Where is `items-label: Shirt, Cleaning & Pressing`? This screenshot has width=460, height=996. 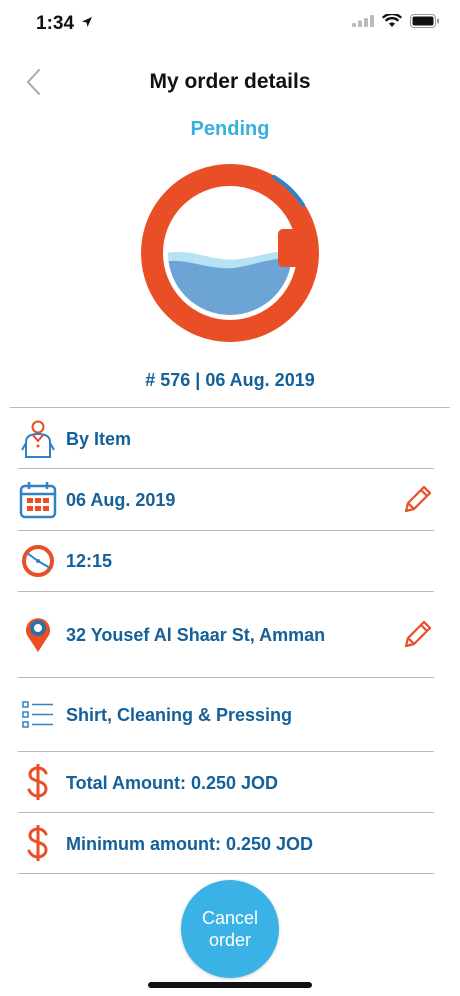
items-label: Shirt, Cleaning & Pressing is located at coordinates (179, 715).